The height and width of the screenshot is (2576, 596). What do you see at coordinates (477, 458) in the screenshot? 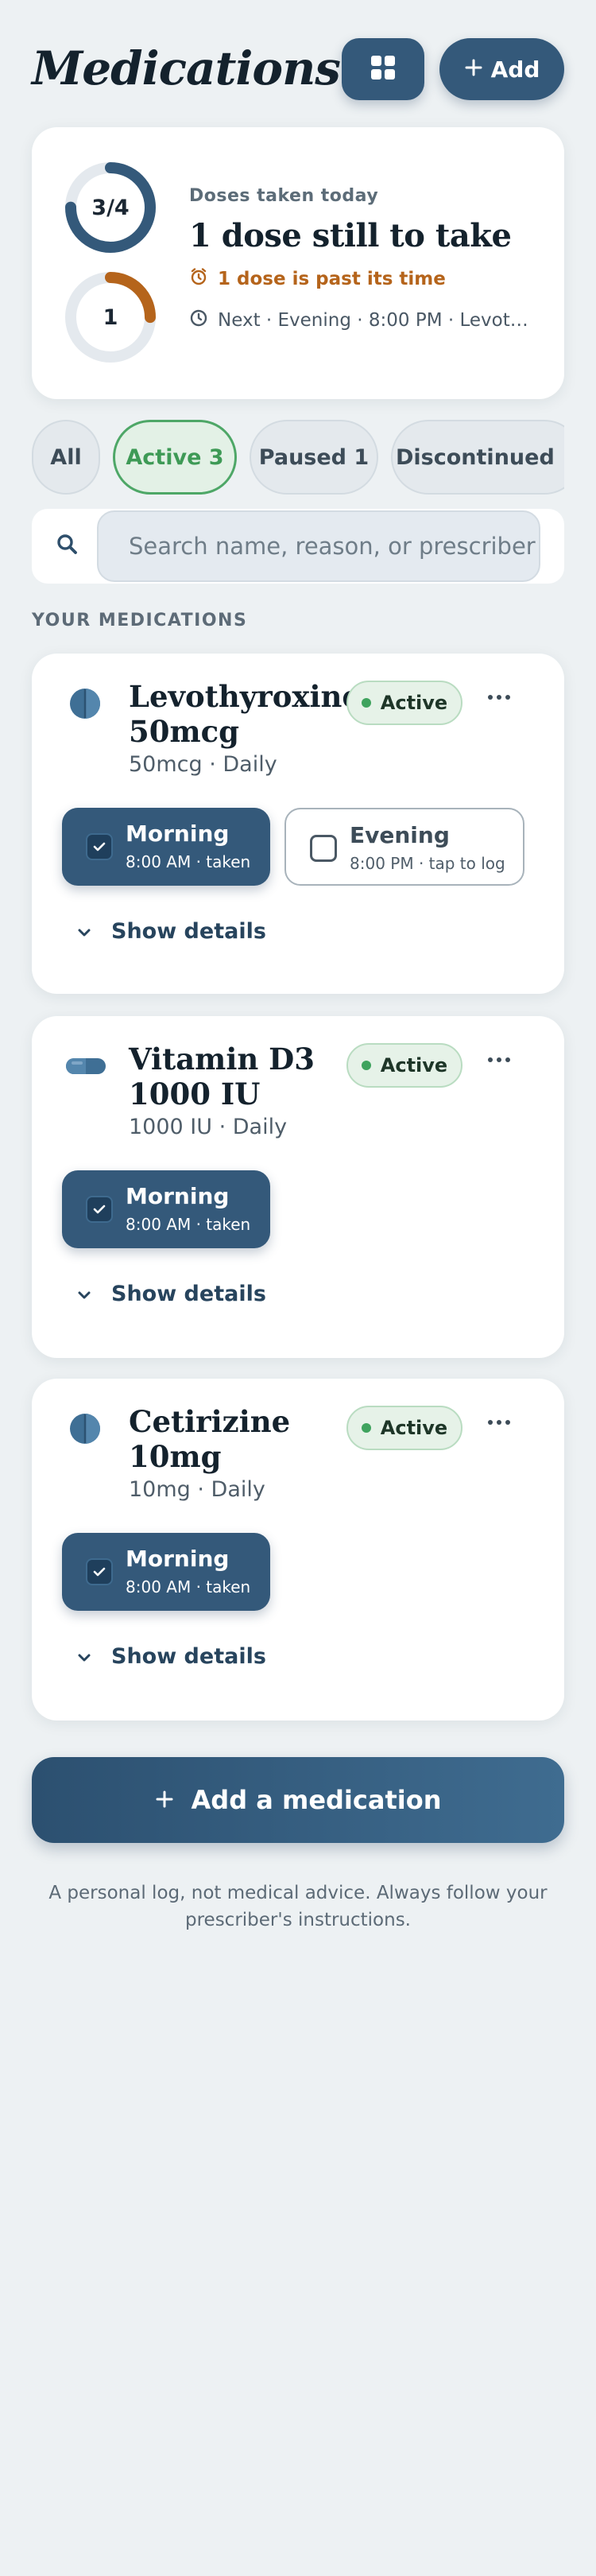
I see `filter-discontinued: Discontinued 1` at bounding box center [477, 458].